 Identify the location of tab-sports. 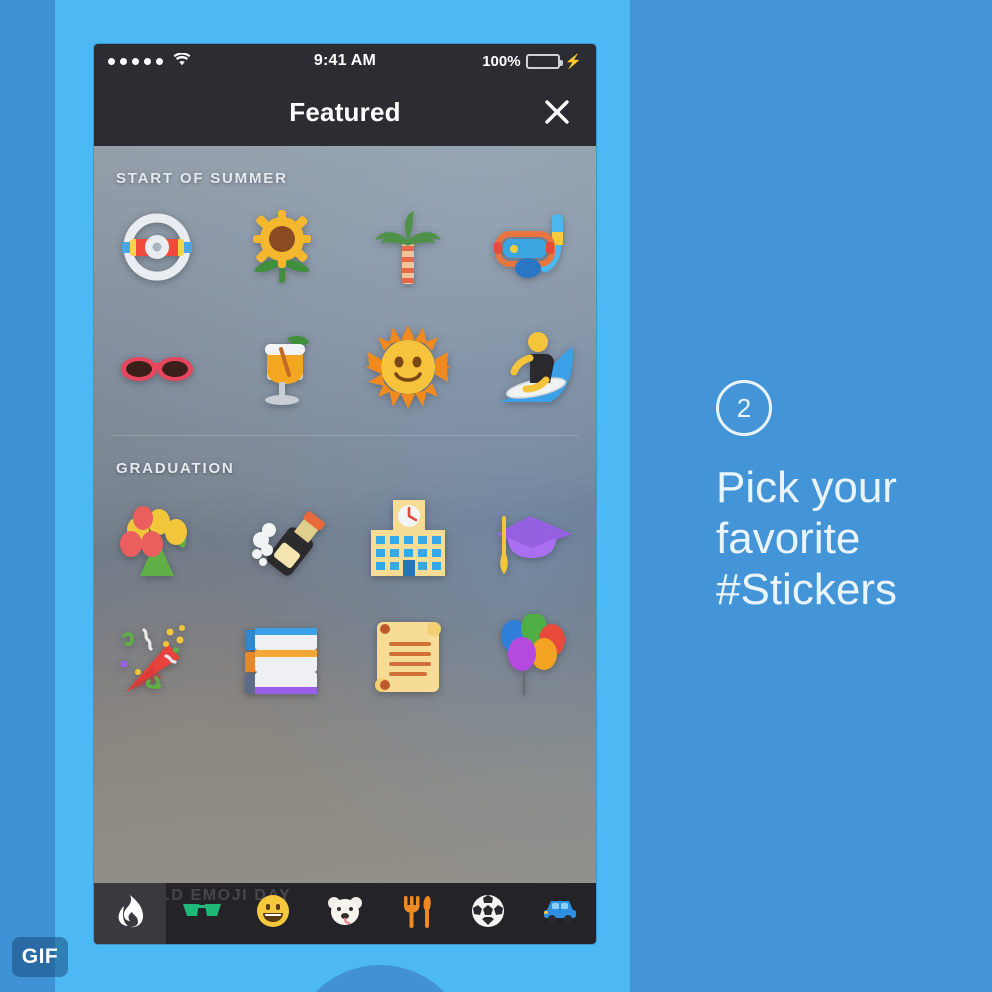
(489, 913).